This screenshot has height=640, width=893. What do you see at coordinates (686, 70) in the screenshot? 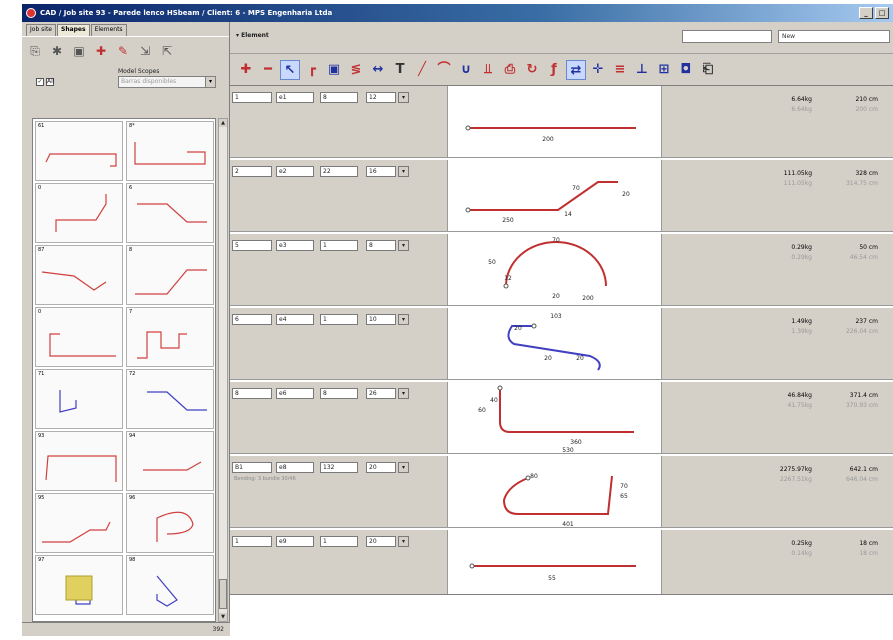
I see `save-icon: ◘` at bounding box center [686, 70].